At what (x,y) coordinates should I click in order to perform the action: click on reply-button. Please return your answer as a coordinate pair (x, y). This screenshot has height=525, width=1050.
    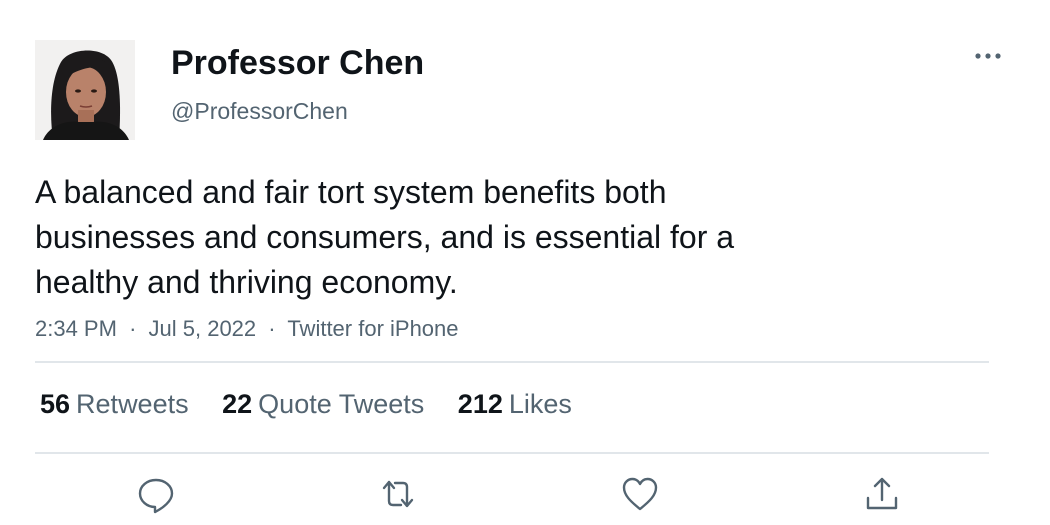
    Looking at the image, I should click on (156, 494).